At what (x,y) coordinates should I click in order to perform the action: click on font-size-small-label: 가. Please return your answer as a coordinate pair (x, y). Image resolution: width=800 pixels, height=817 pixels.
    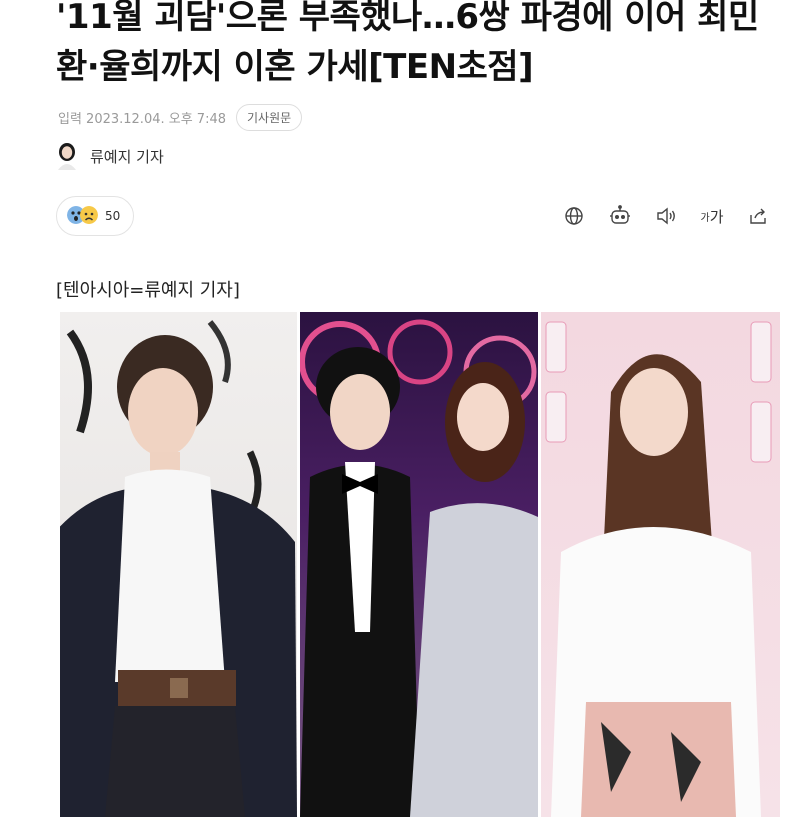
    Looking at the image, I should click on (705, 218).